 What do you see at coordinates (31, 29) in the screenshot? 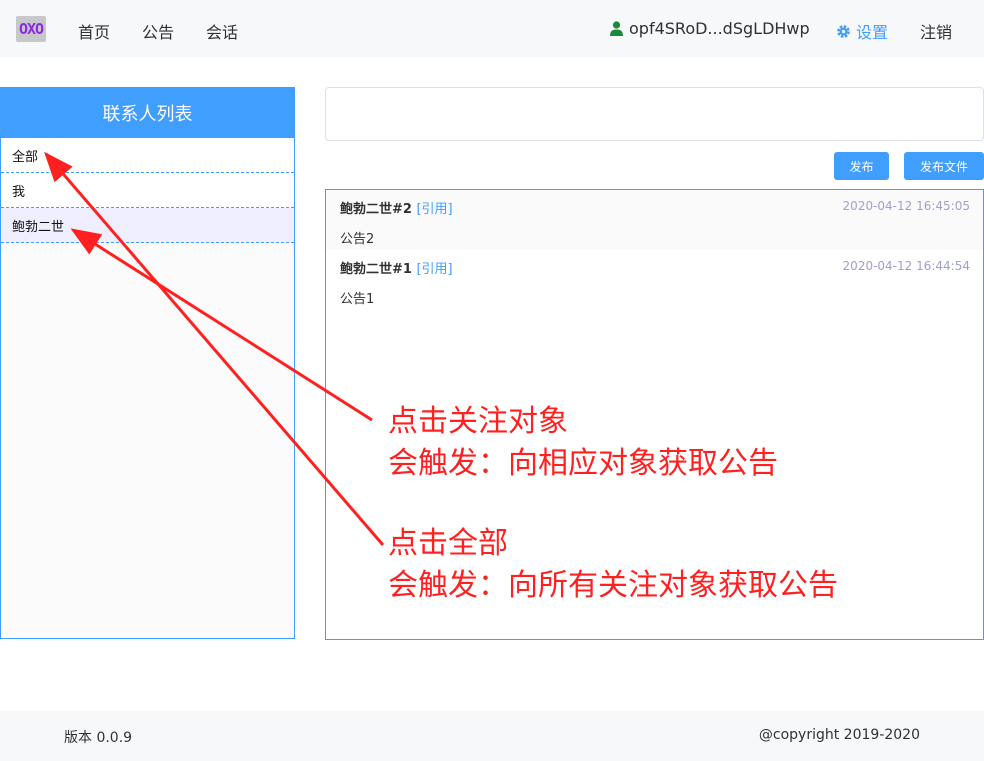
I see `app-logo: OXO` at bounding box center [31, 29].